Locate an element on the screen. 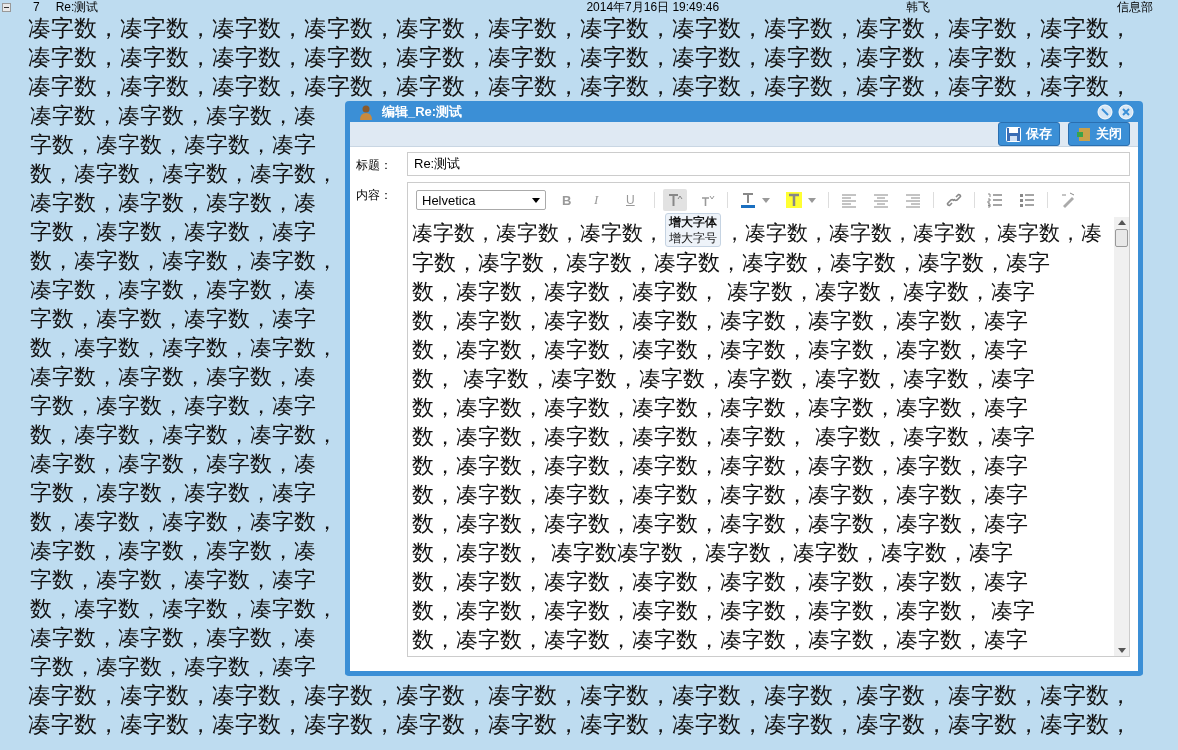 The height and width of the screenshot is (750, 1178). dialog-title: 编辑_Re:测试 is located at coordinates (423, 111).